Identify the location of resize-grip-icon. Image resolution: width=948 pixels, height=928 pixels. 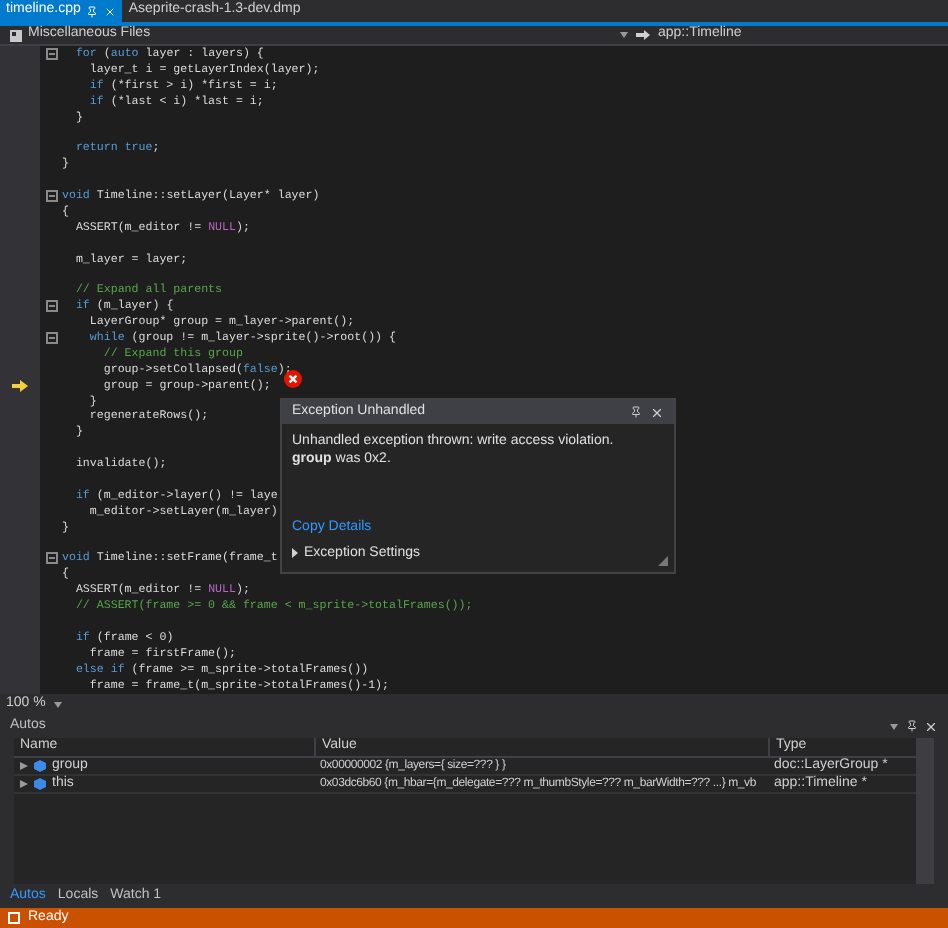
(663, 561).